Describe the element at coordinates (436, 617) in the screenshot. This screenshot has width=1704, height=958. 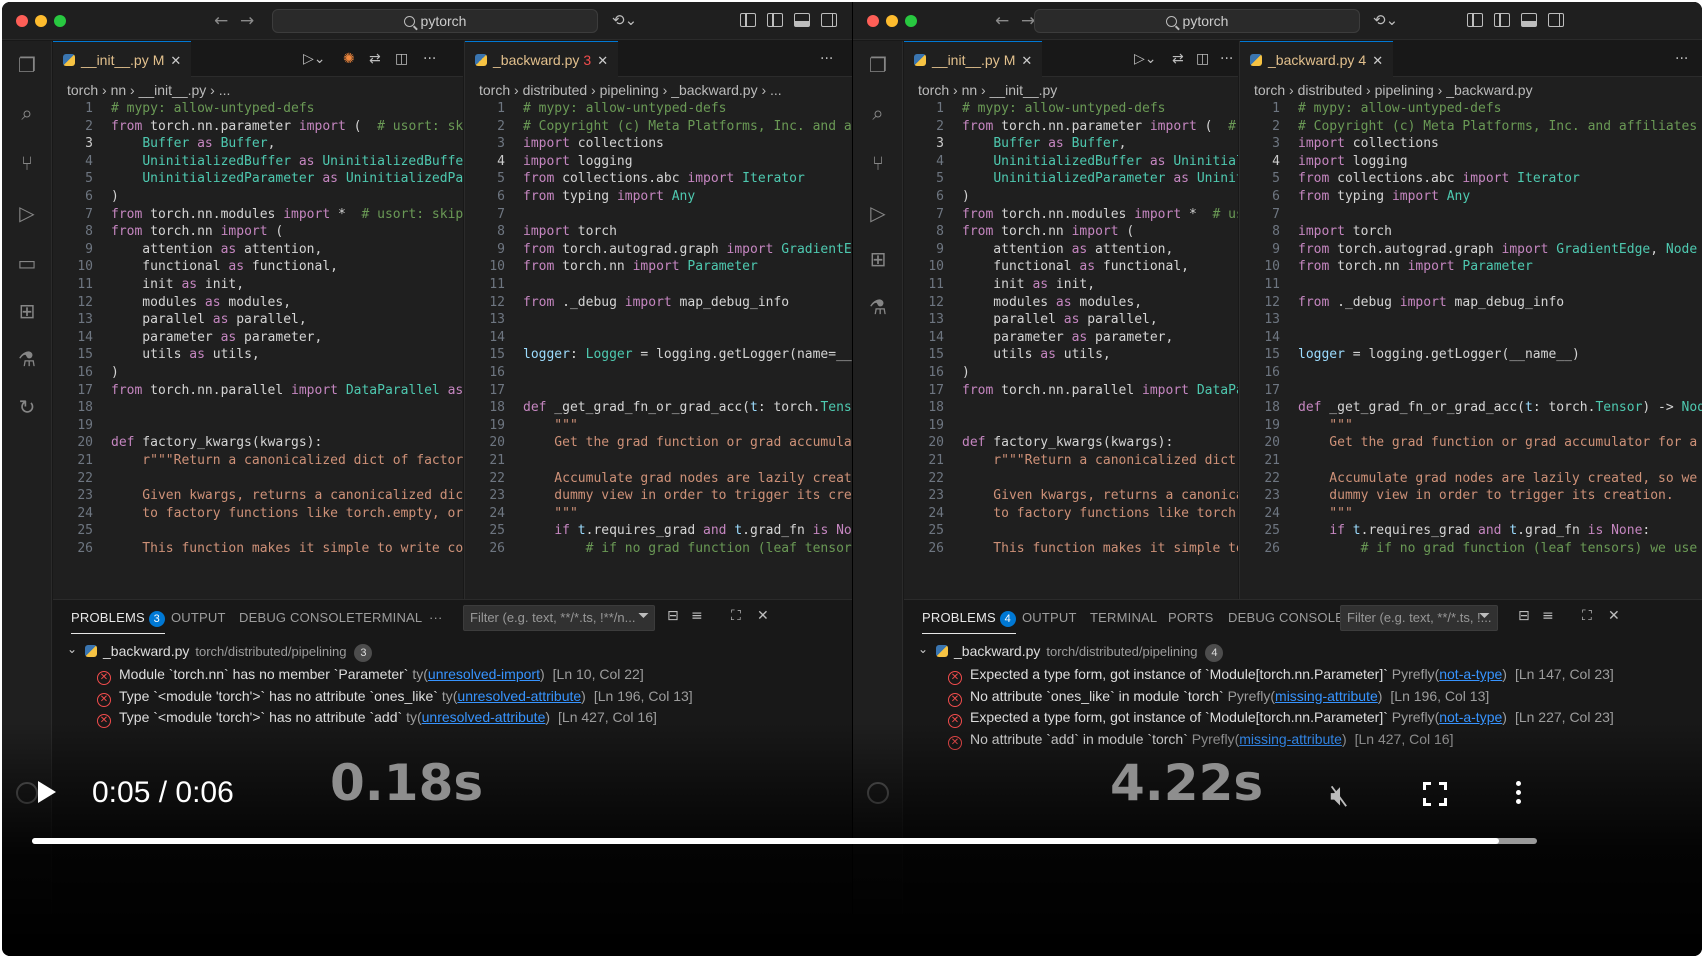
I see `panel-more-tabs: ···` at that location.